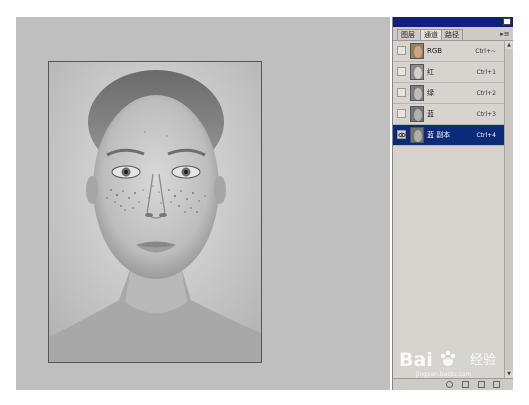  Describe the element at coordinates (431, 34) in the screenshot. I see `tab-channels: 通道` at that location.